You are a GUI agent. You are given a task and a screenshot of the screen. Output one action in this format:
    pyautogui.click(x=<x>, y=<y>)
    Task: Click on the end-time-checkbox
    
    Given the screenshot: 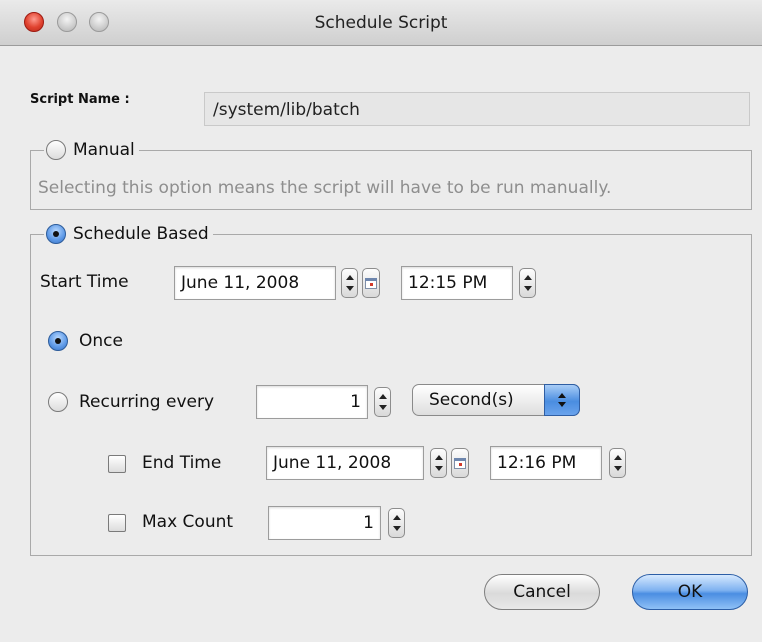 What is the action you would take?
    pyautogui.click(x=117, y=464)
    